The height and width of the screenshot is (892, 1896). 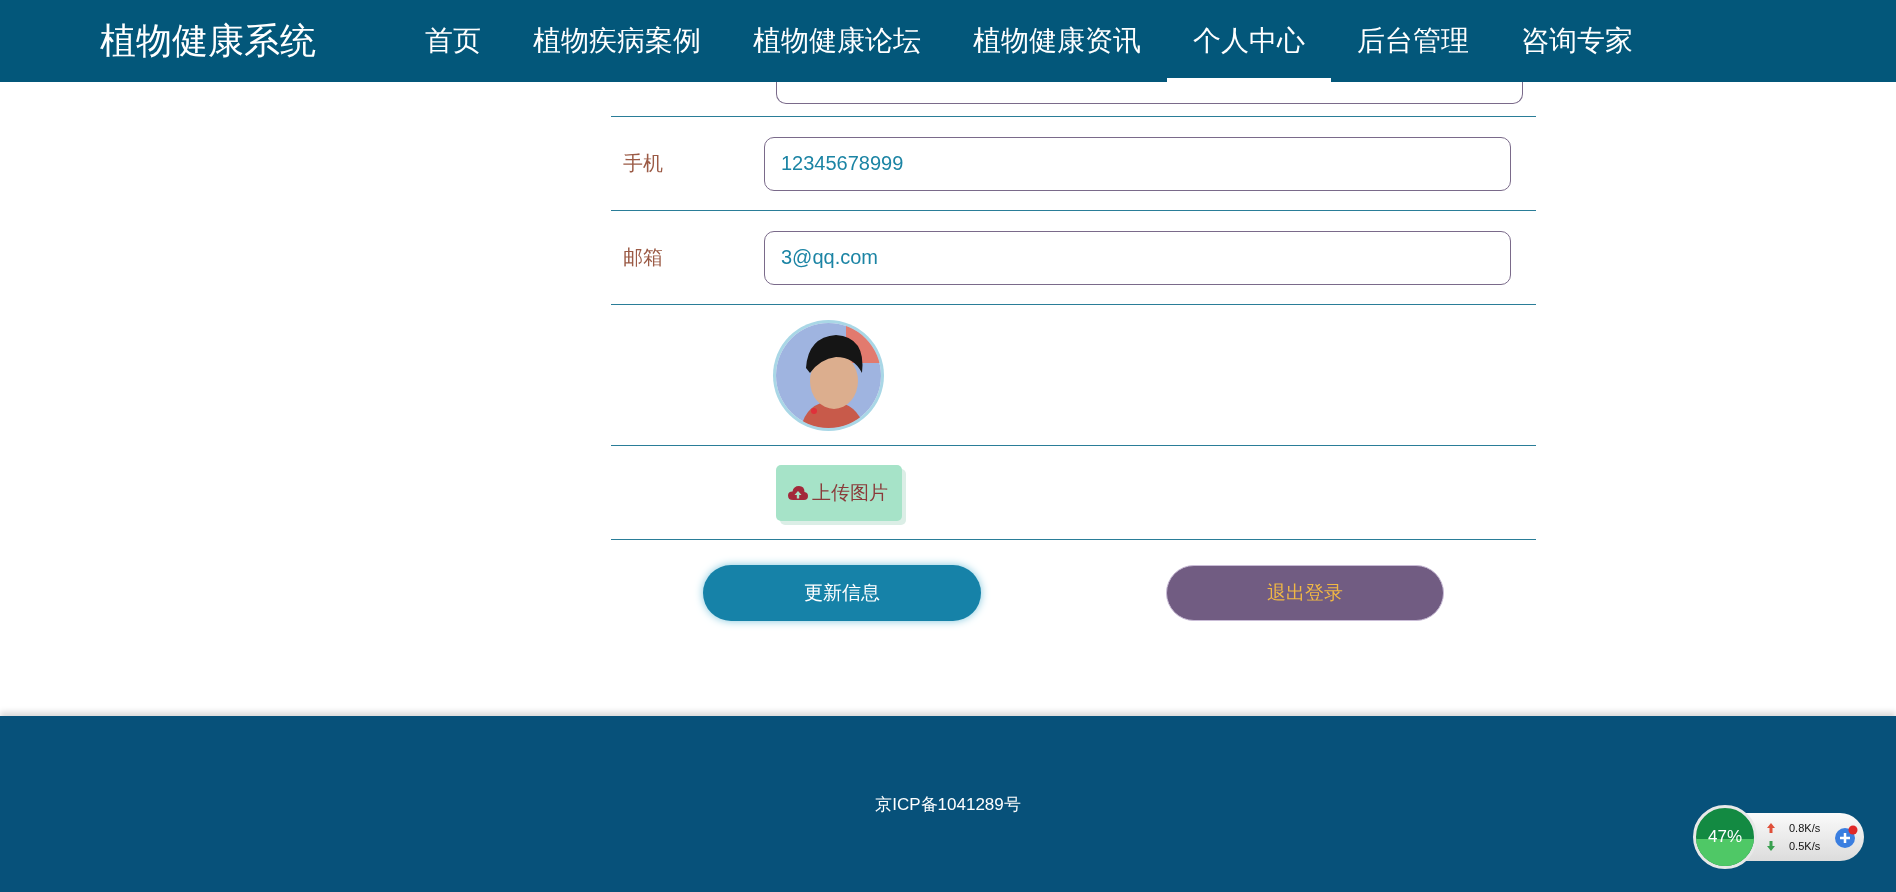 I want to click on nav-link: 植物健康论坛, so click(x=837, y=41).